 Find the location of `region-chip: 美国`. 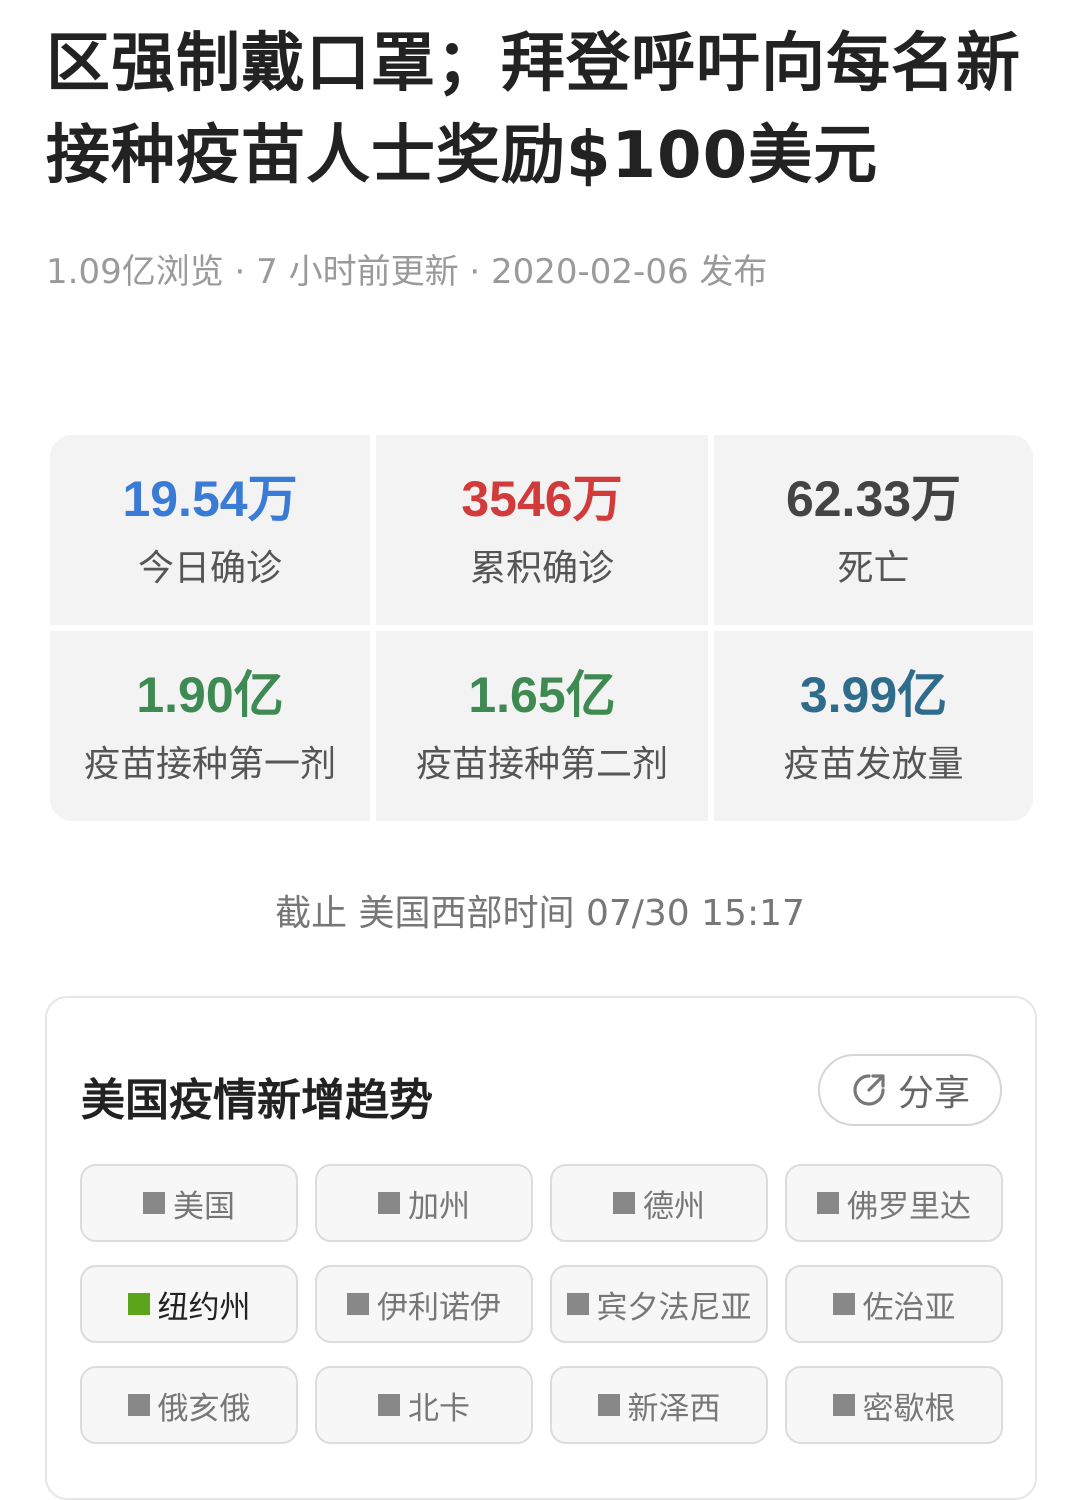

region-chip: 美国 is located at coordinates (189, 1203).